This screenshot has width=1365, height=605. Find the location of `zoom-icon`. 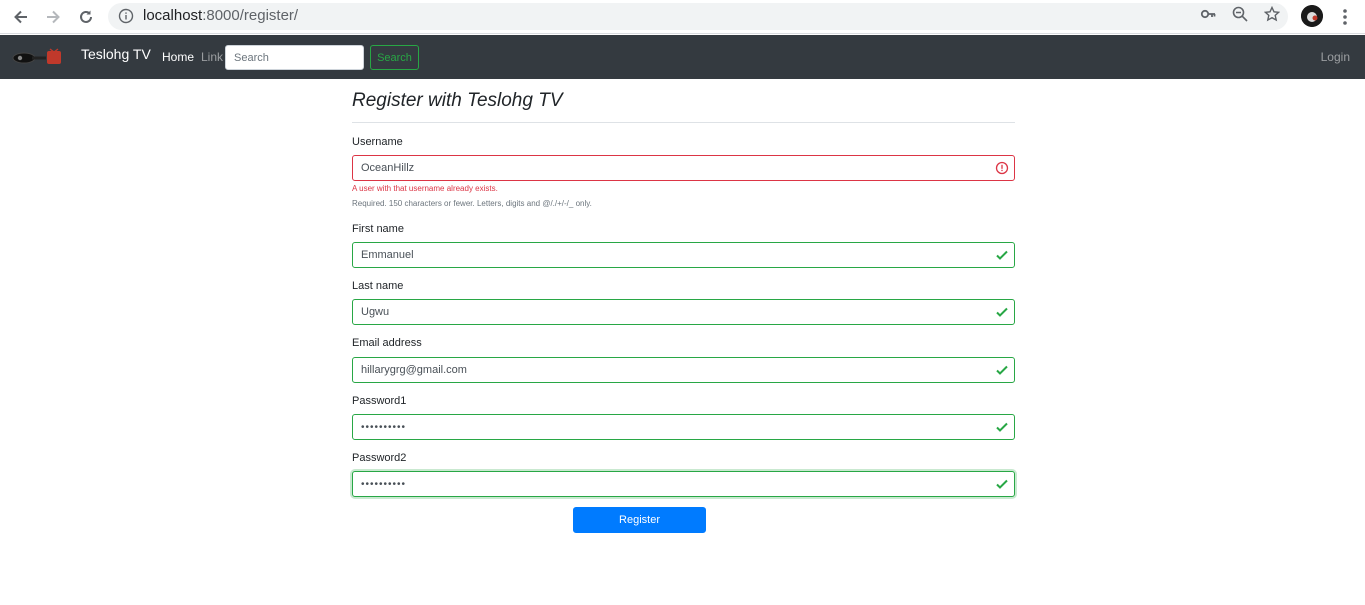

zoom-icon is located at coordinates (1240, 14).